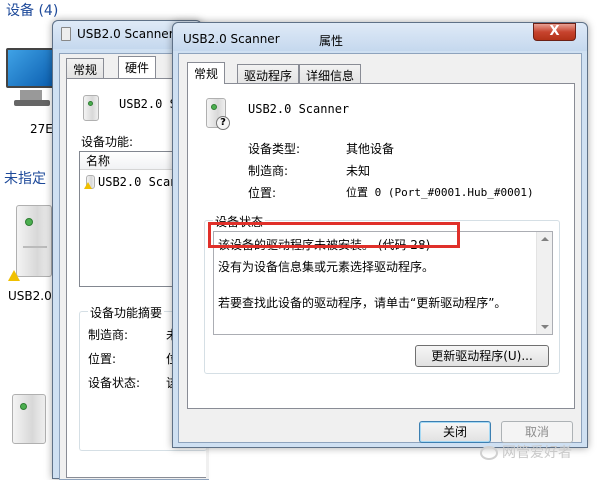 Image resolution: width=602 pixels, height=480 pixels. Describe the element at coordinates (330, 74) in the screenshot. I see `tab-details: 详细信息` at that location.